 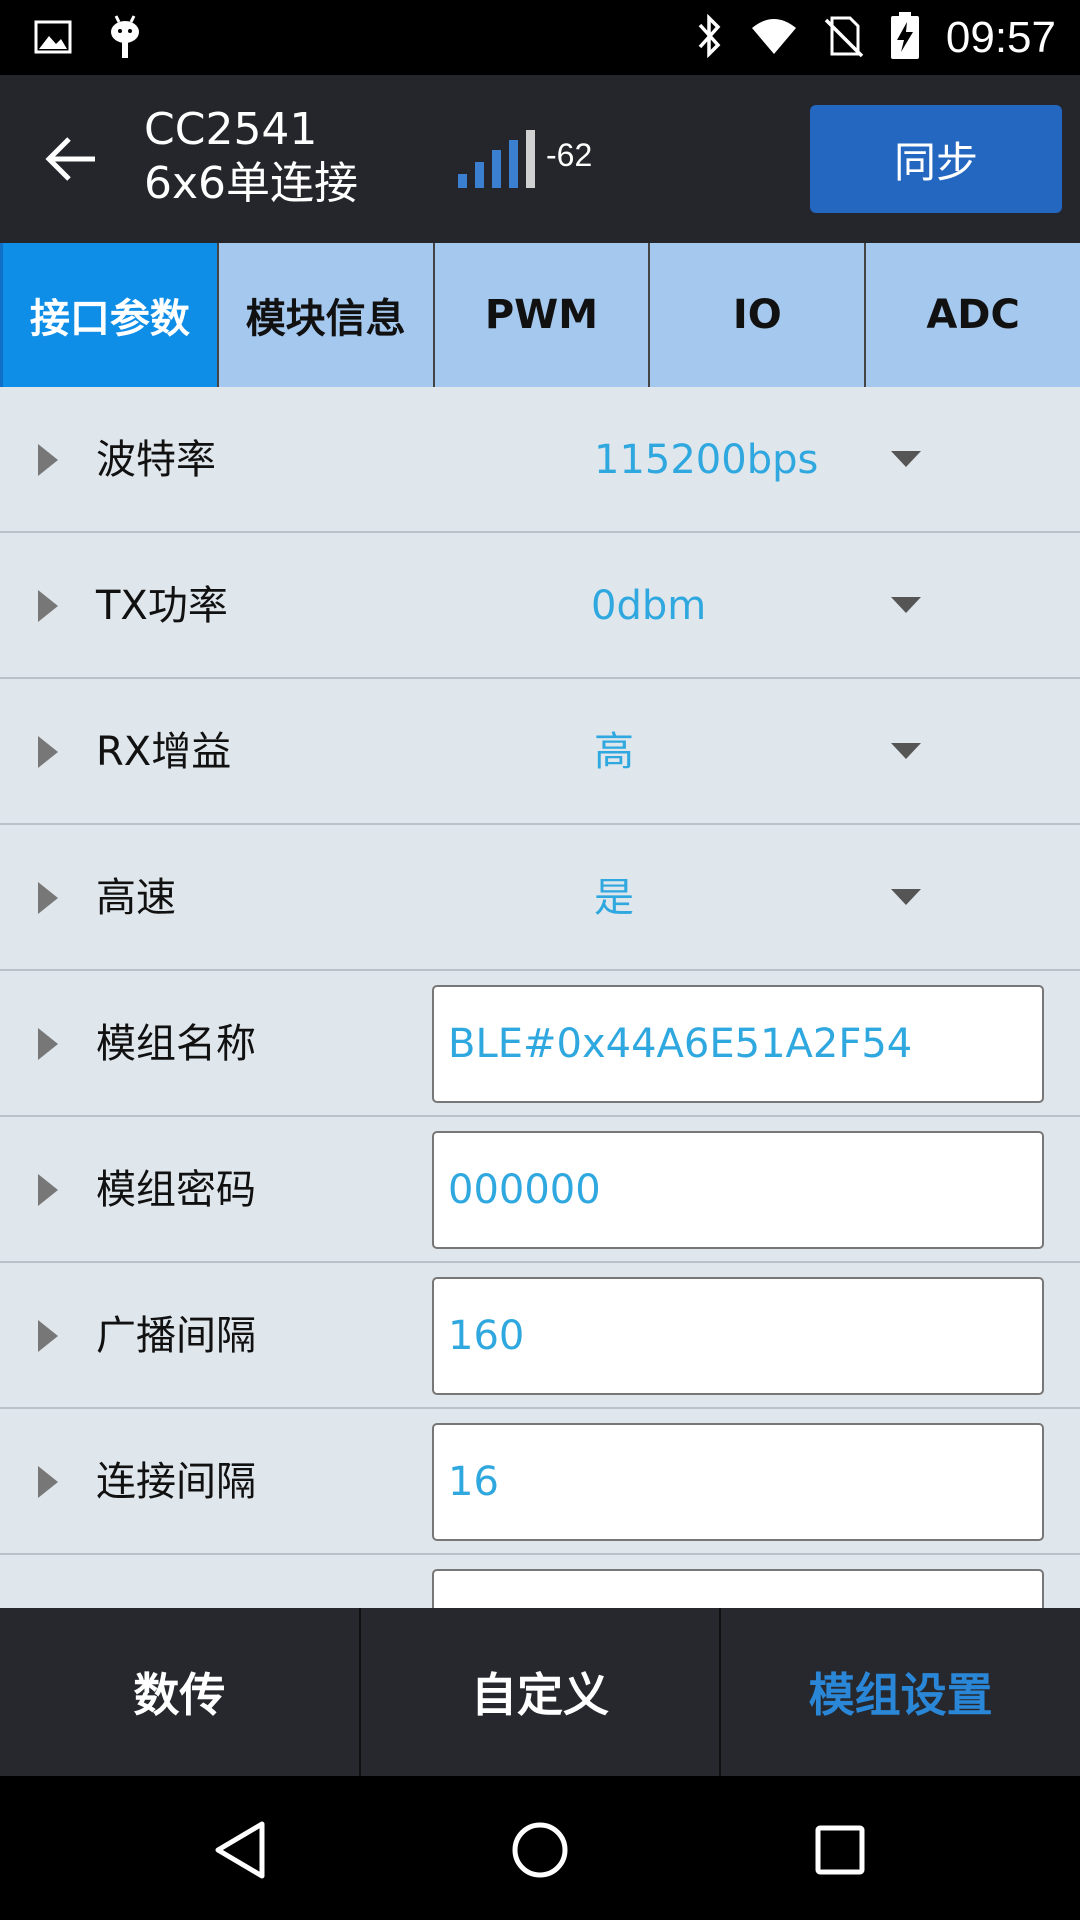 I want to click on setting-row-module-password: 模组密码 000000, so click(x=540, y=1190).